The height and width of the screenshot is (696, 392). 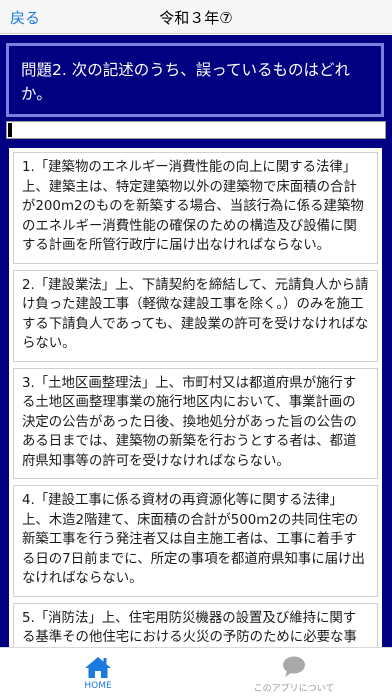 I want to click on tab-bar: HOME このアプリについて, so click(x=196, y=671).